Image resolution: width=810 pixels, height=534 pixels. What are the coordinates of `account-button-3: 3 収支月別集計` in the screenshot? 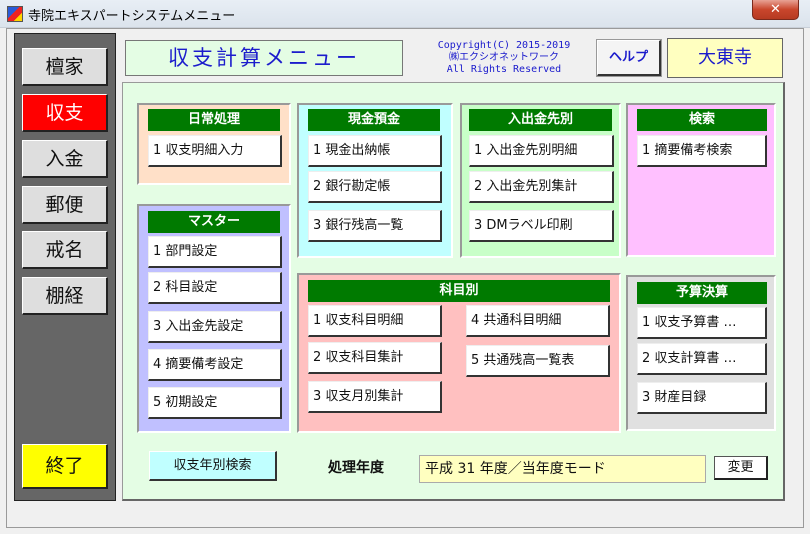 It's located at (375, 397).